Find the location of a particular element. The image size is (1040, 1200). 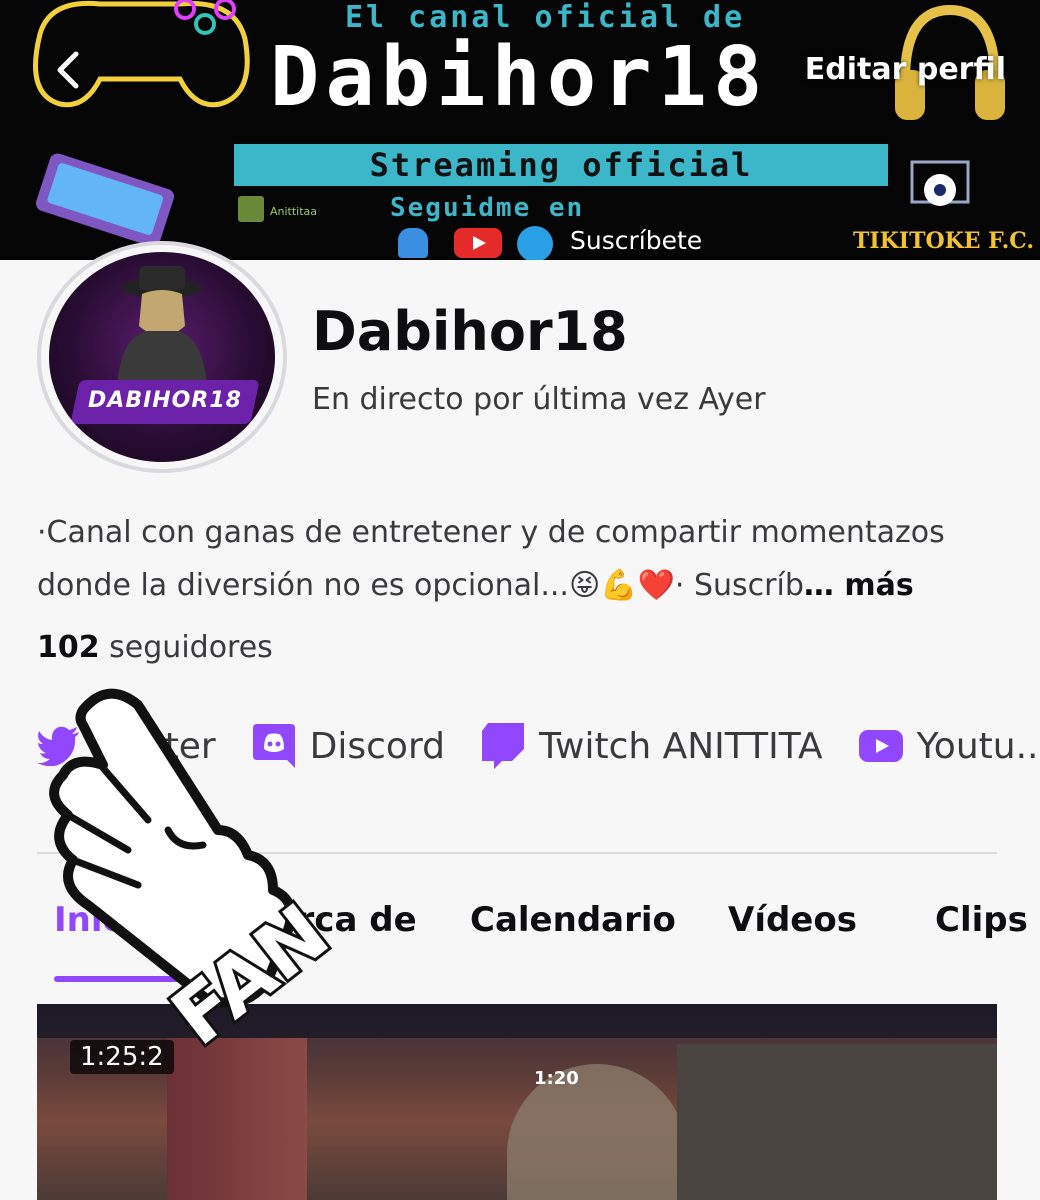

social-link-twitch: Twitch ANITTITA is located at coordinates (652, 746).